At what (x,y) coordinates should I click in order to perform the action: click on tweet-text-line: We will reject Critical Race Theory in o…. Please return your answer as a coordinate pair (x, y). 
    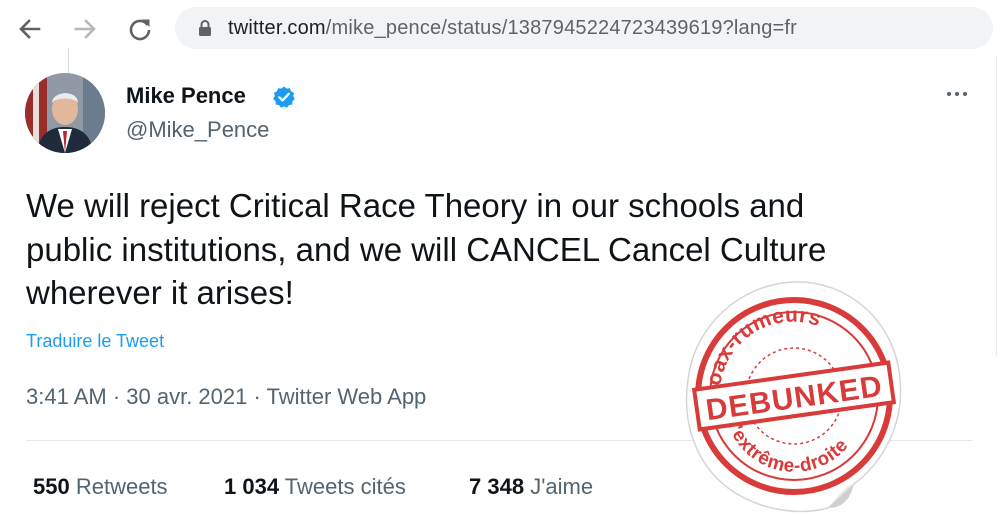
    Looking at the image, I should click on (415, 205).